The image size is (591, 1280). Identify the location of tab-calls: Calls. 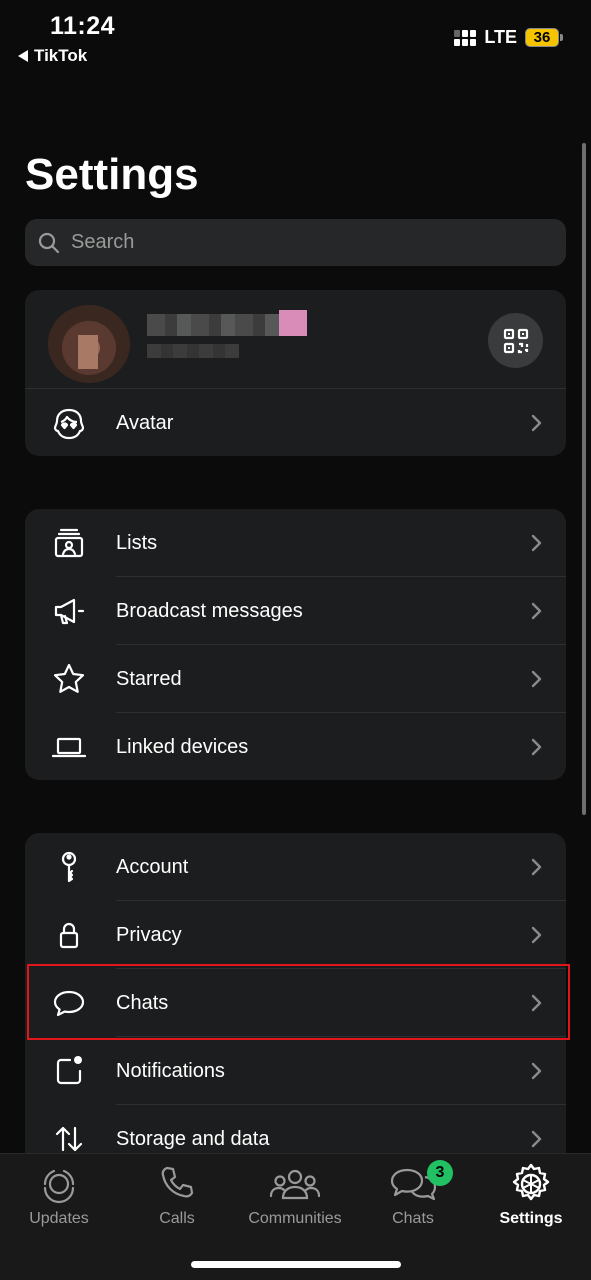
(177, 1195).